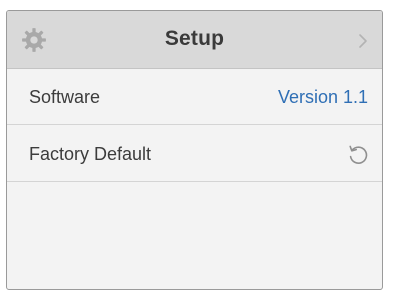  I want to click on software-version-value: Version 1.1, so click(322, 97).